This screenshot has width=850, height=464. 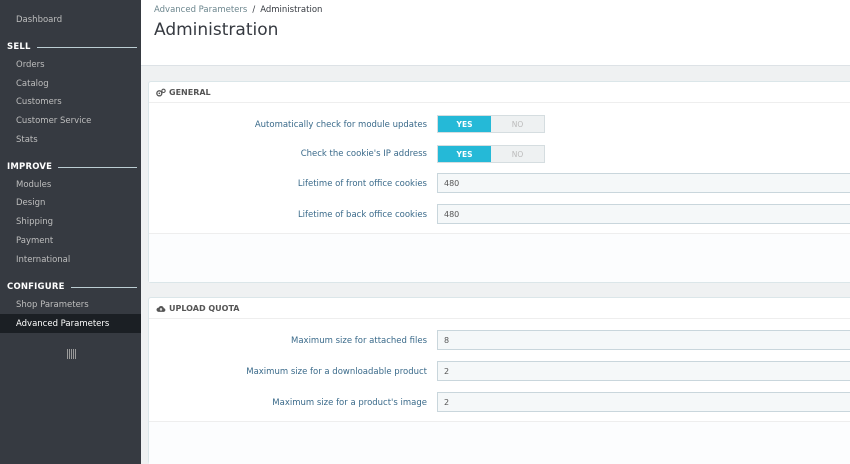 What do you see at coordinates (349, 403) in the screenshot?
I see `label-product-image: Maximum size for a product's image` at bounding box center [349, 403].